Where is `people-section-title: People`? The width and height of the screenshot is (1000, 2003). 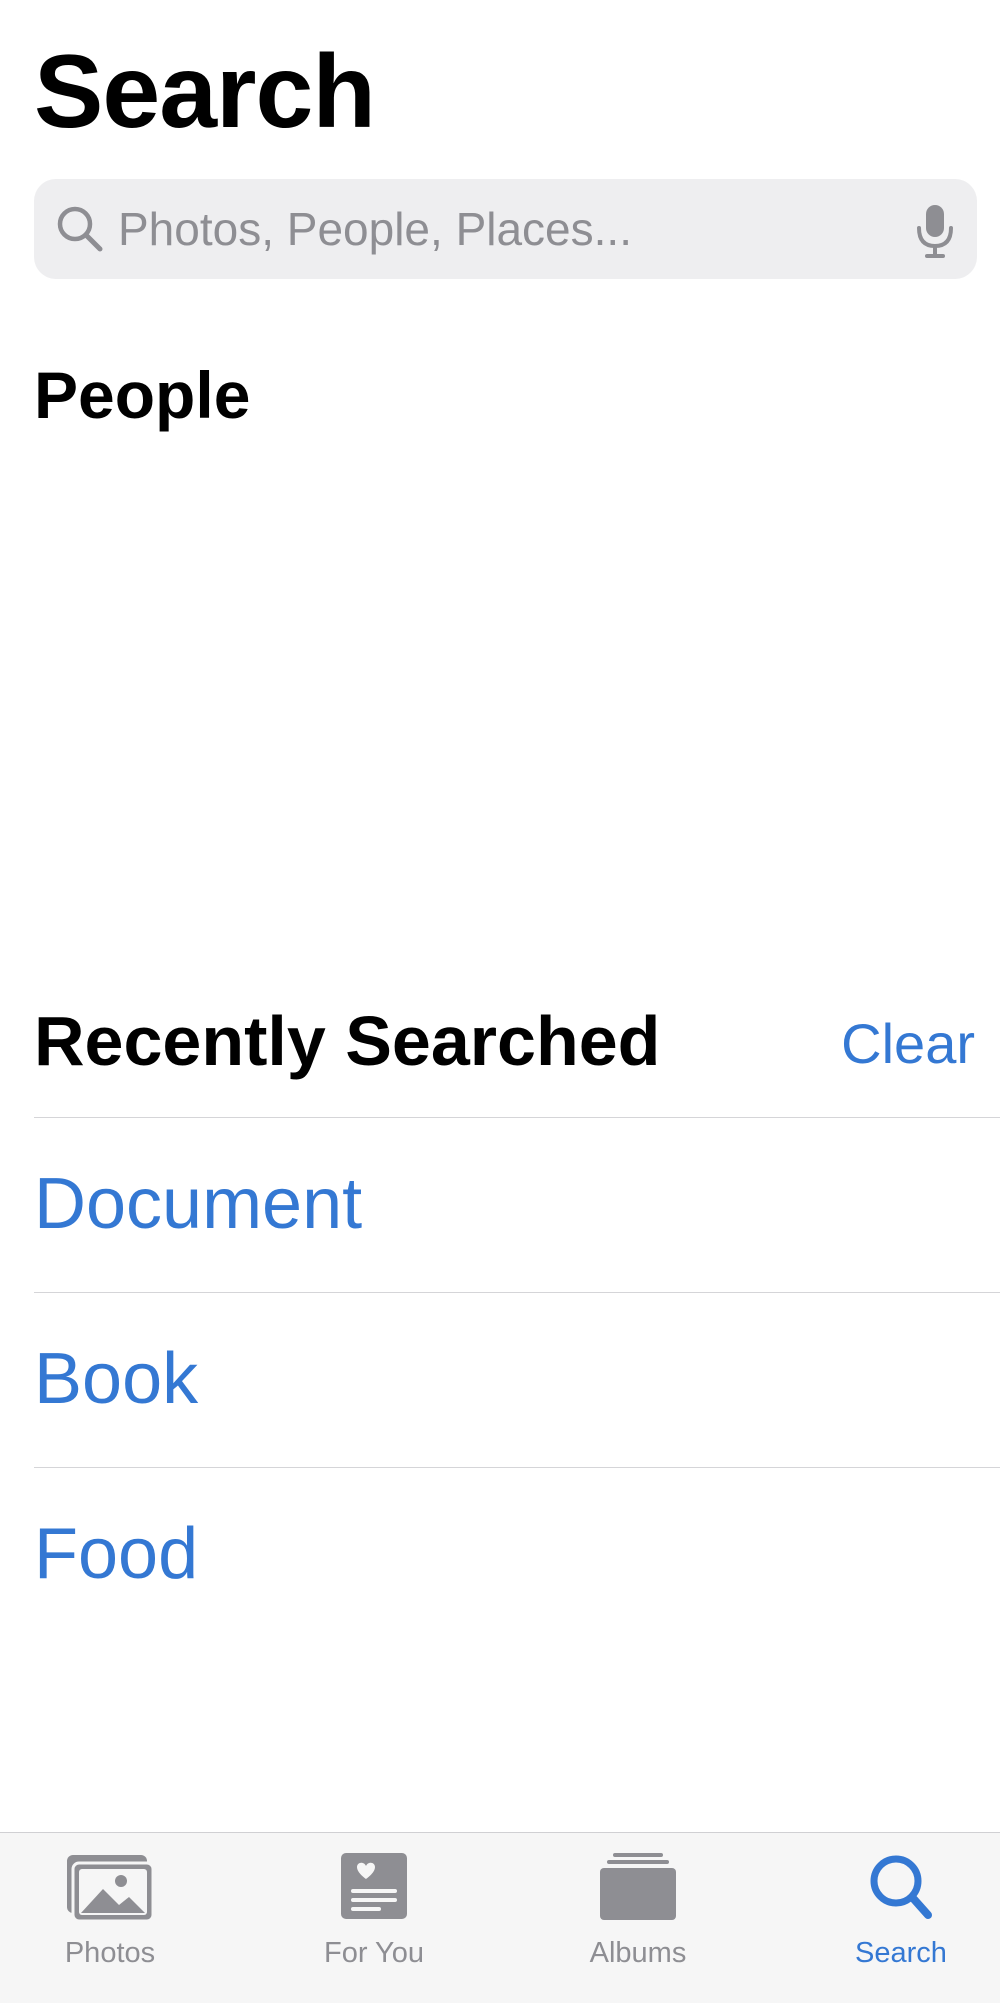 people-section-title: People is located at coordinates (142, 395).